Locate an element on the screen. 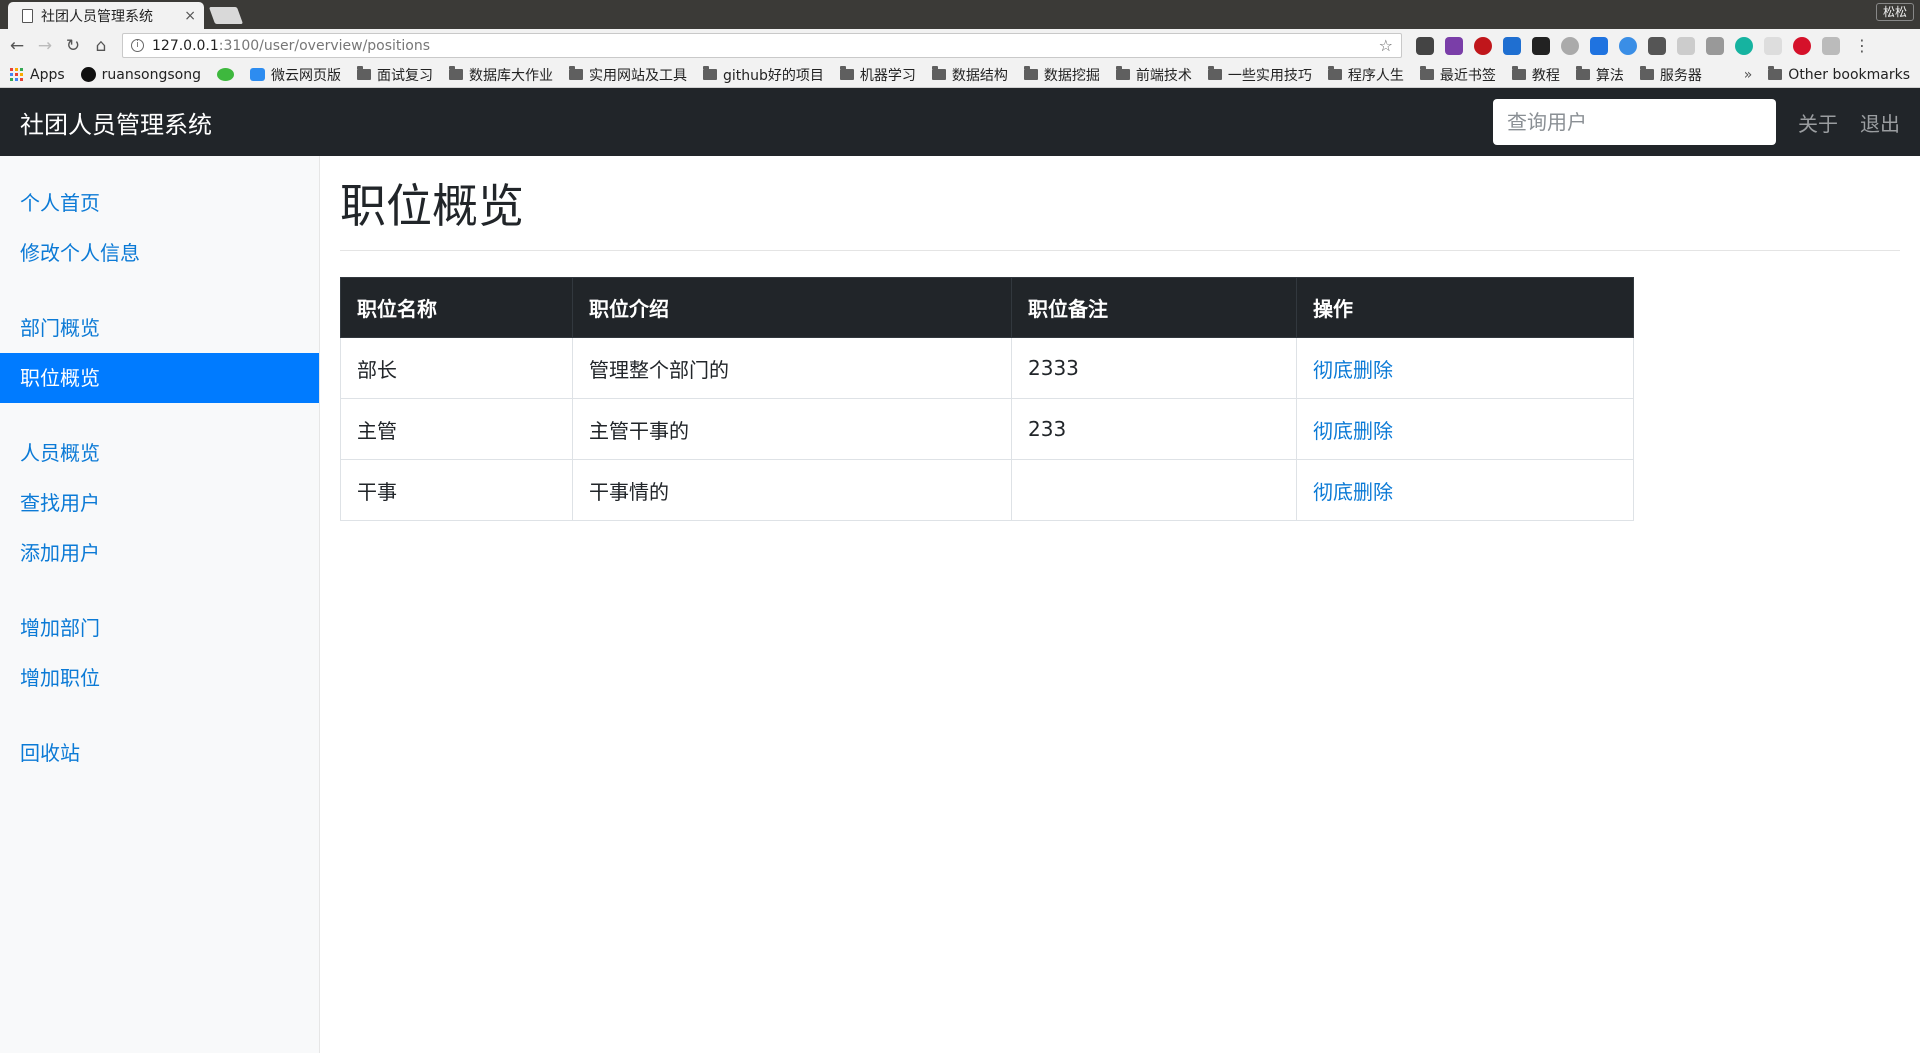  position-intro-cell: 管理整个部门的 is located at coordinates (792, 368).